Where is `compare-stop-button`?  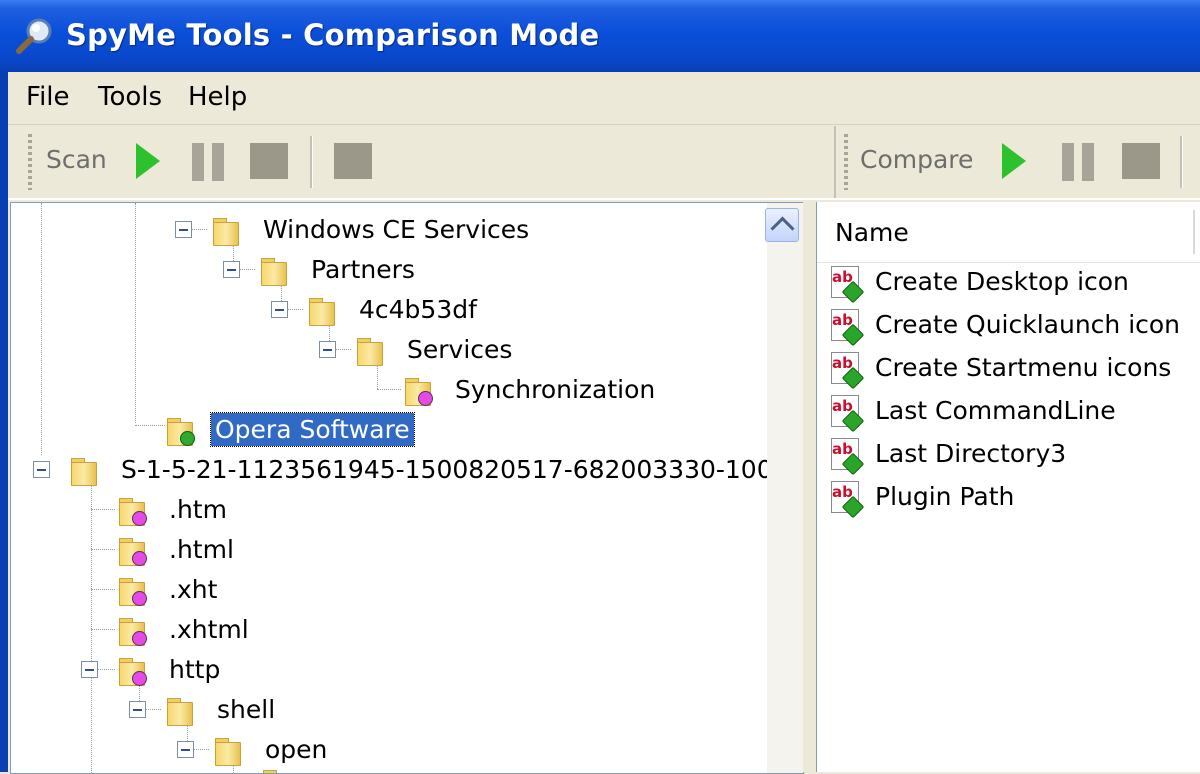 compare-stop-button is located at coordinates (1141, 161).